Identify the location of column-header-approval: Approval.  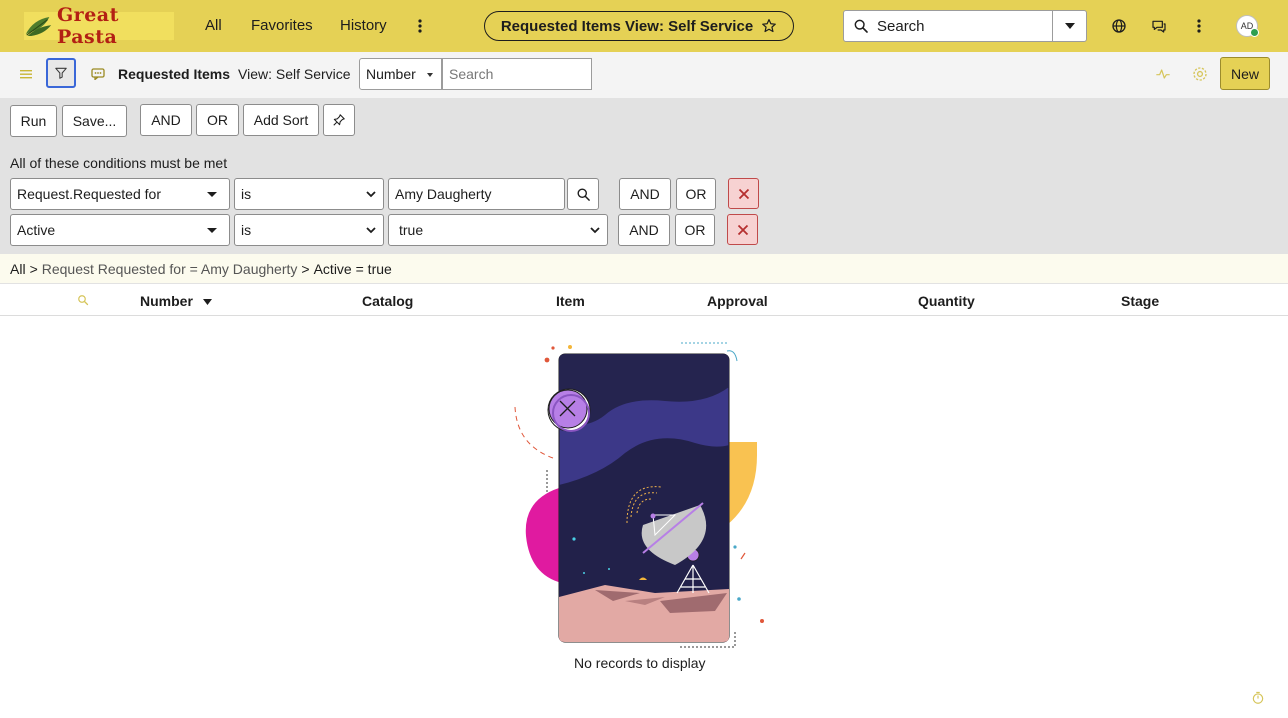
(737, 301).